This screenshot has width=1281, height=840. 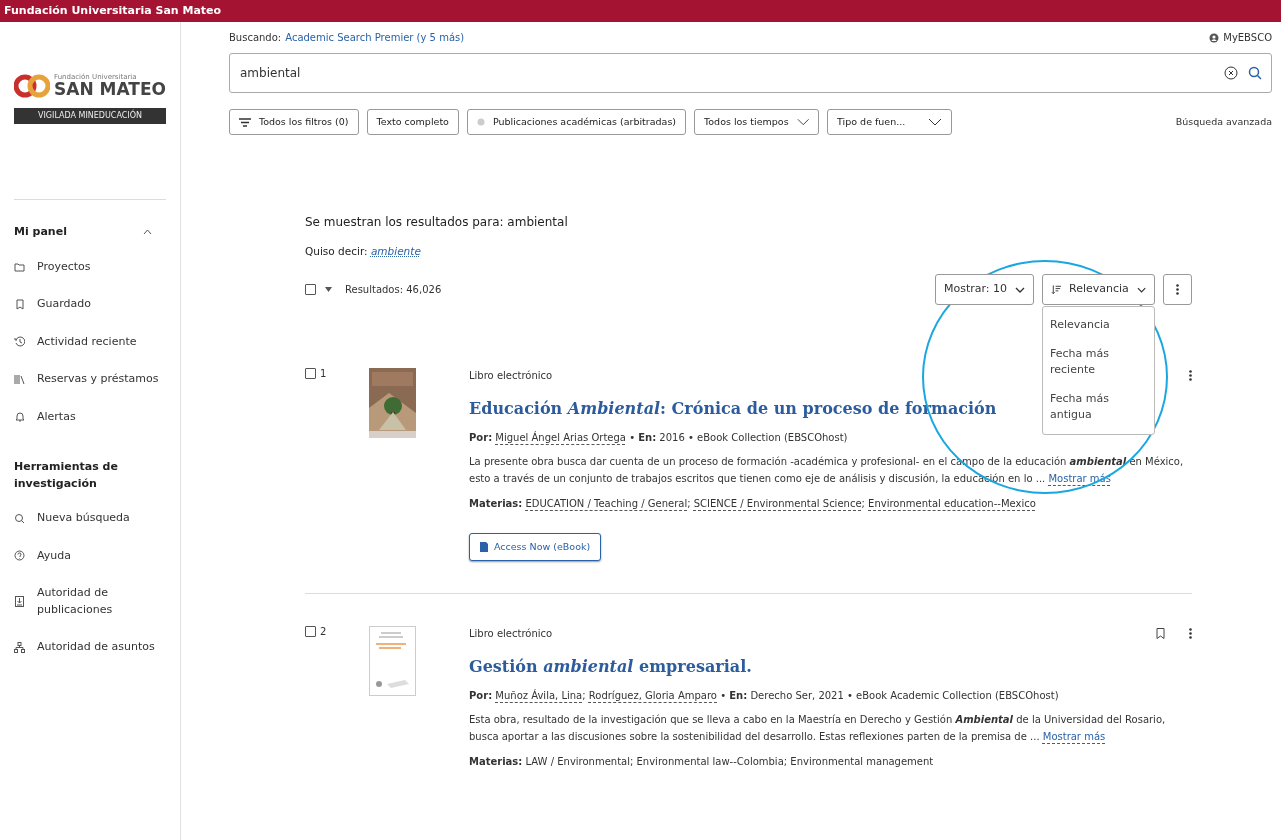 I want to click on sidebar-item: Autoridad de asuntos, so click(x=90, y=647).